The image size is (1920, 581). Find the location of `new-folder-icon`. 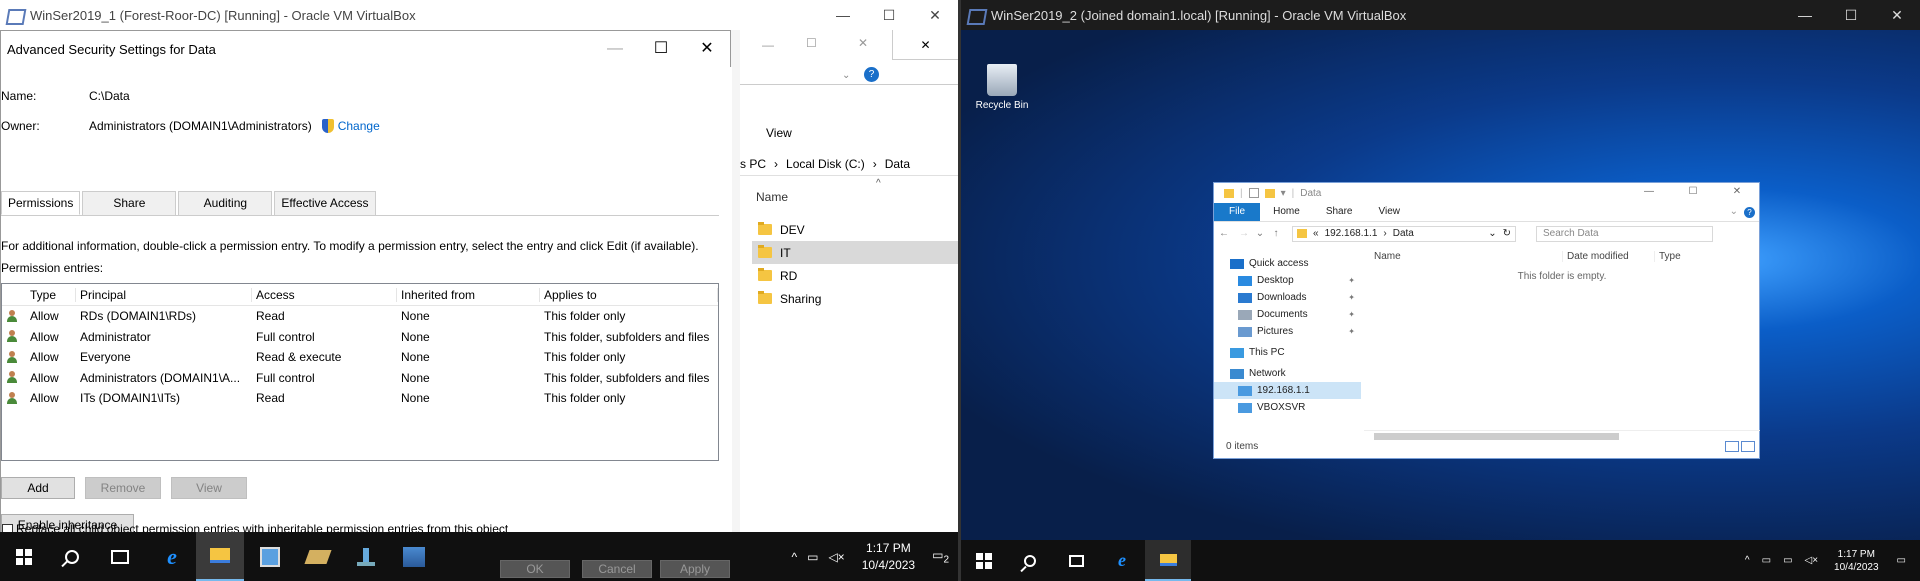

new-folder-icon is located at coordinates (1269, 193).